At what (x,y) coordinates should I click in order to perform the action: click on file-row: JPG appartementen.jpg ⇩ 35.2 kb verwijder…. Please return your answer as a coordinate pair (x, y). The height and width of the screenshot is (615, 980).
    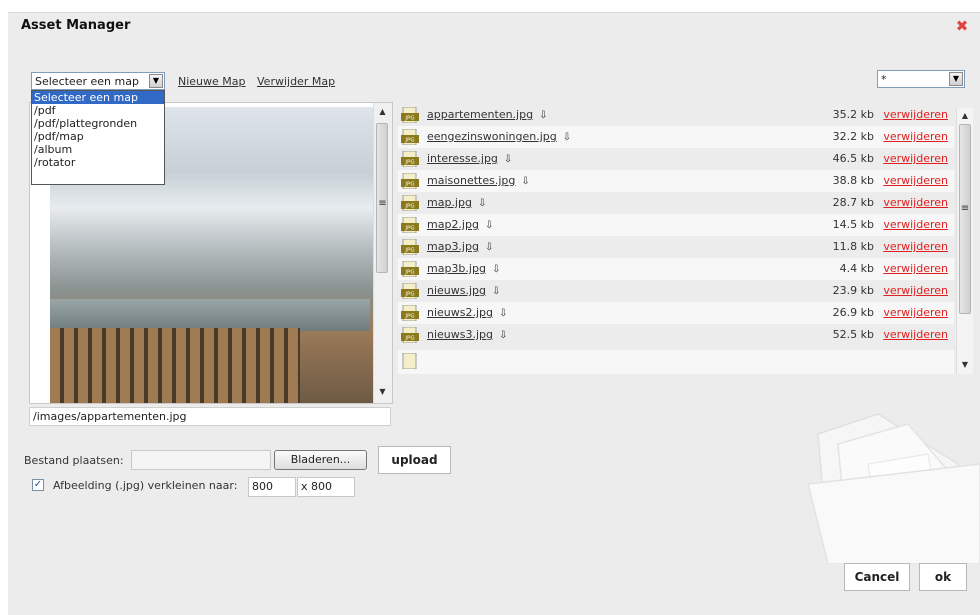
    Looking at the image, I should click on (676, 115).